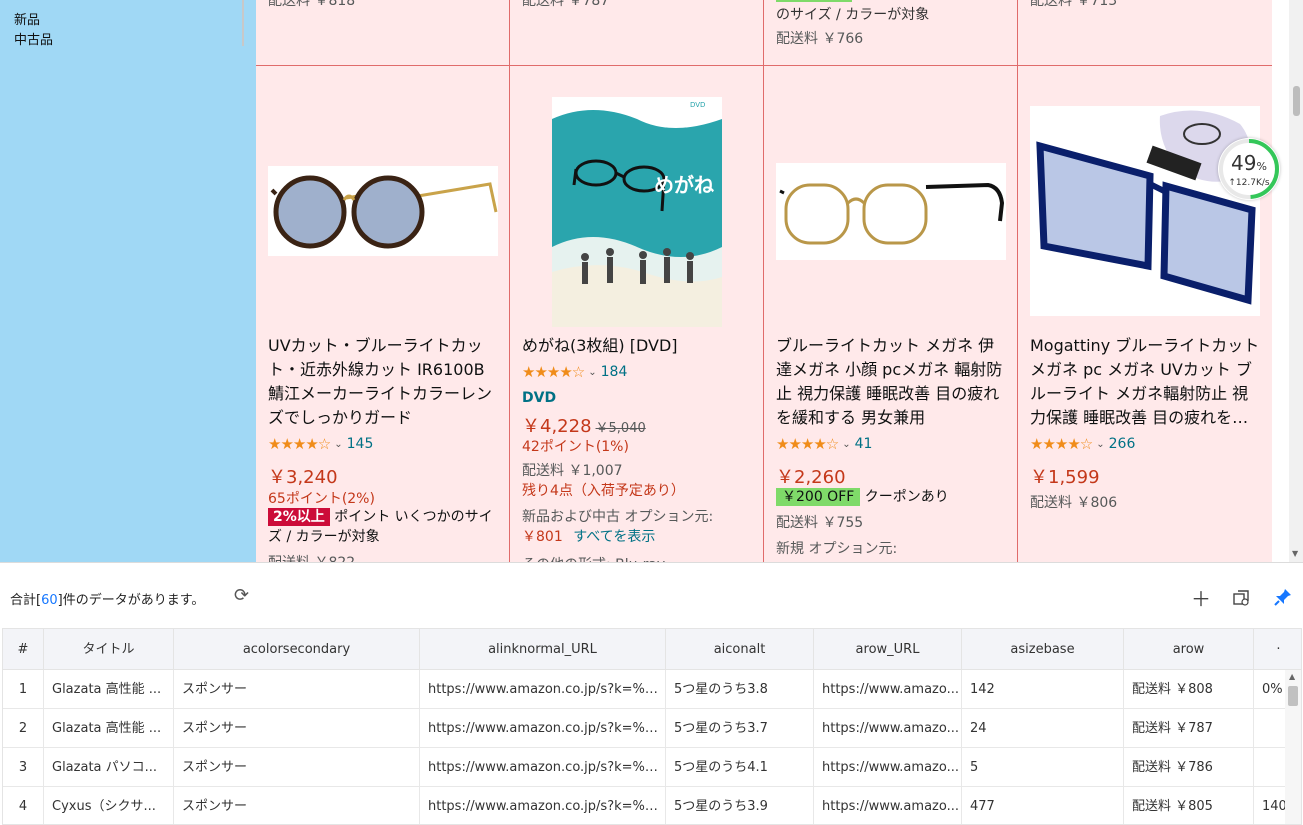 This screenshot has height=825, width=1303. Describe the element at coordinates (1189, 805) in the screenshot. I see `table-cell: 配送料 ￥805` at that location.